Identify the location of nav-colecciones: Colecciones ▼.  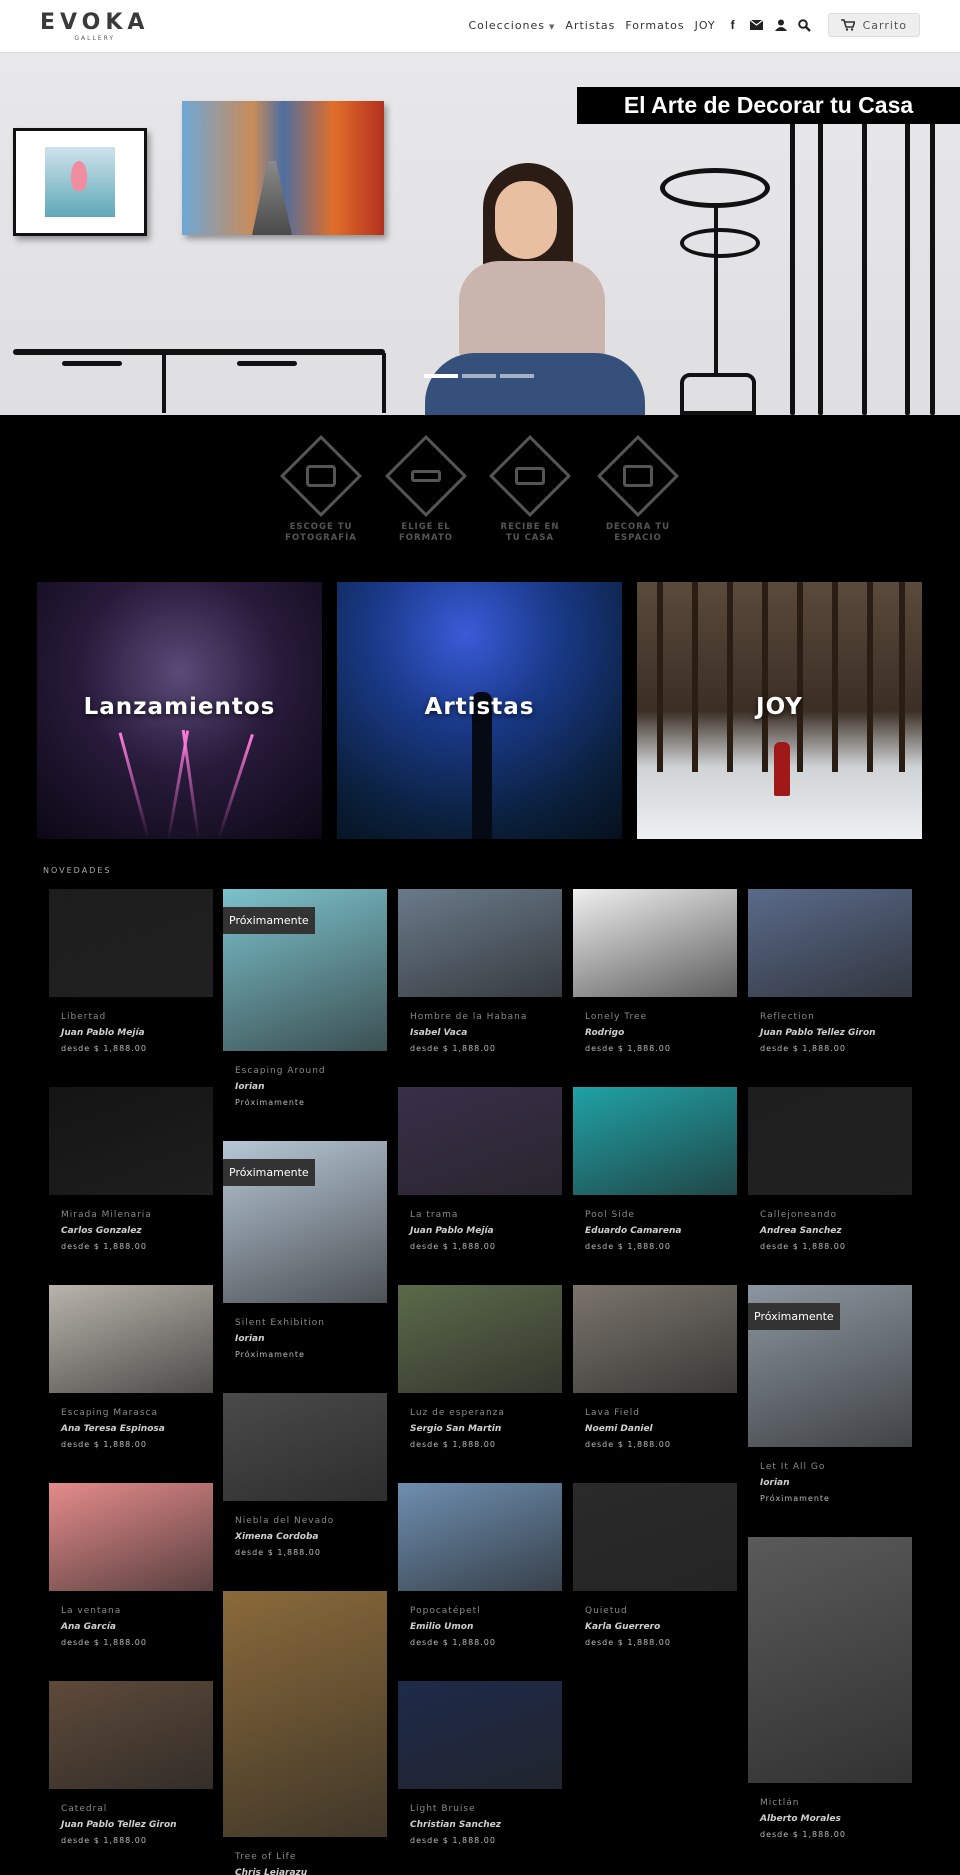
(511, 25).